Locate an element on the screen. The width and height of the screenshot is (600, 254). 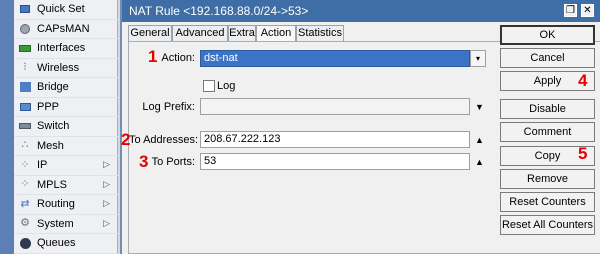
comment-button: Comment is located at coordinates (547, 132).